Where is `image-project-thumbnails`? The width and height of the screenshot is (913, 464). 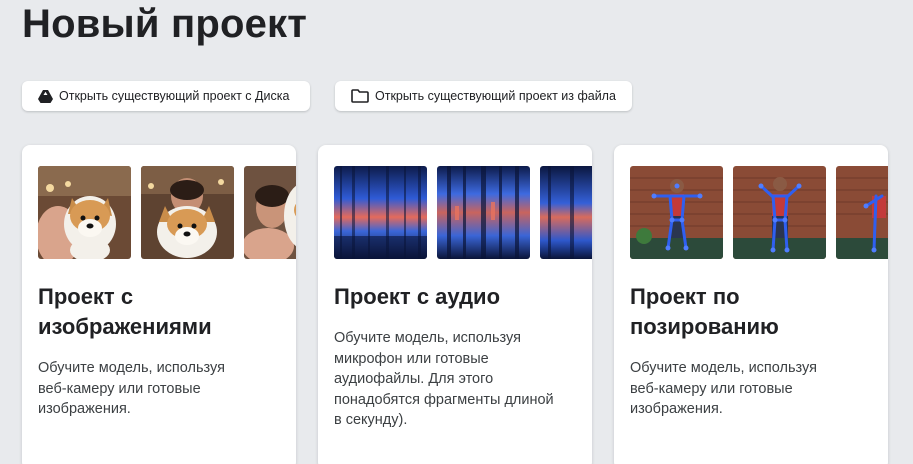
image-project-thumbnails is located at coordinates (167, 212).